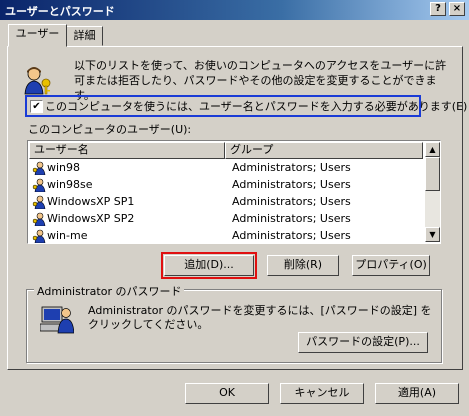 The image size is (469, 416). What do you see at coordinates (109, 291) in the screenshot?
I see `password-group-title: Administrator のパスワード` at bounding box center [109, 291].